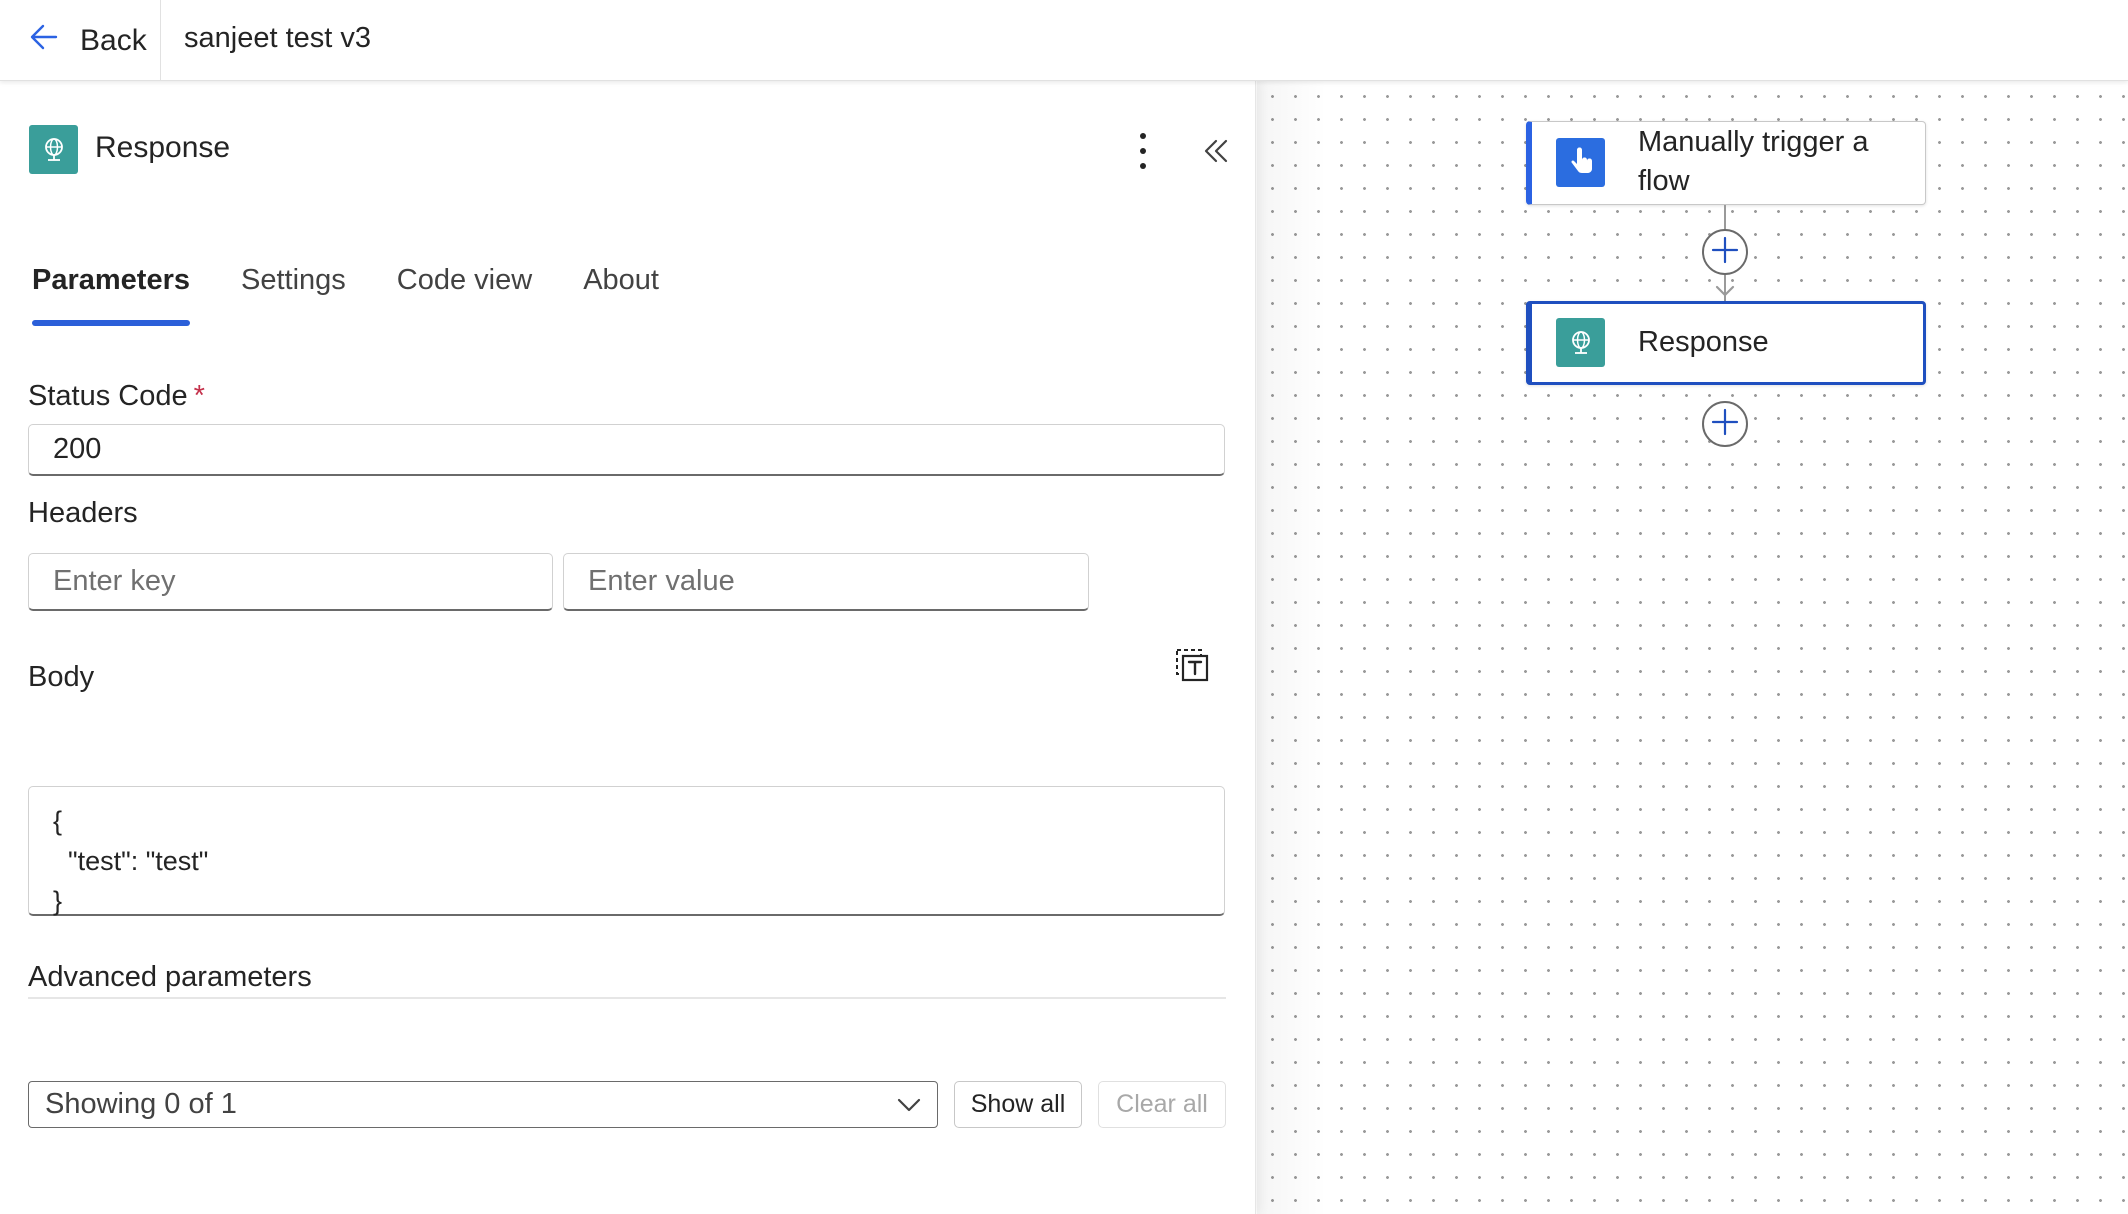  Describe the element at coordinates (1162, 1104) in the screenshot. I see `clear-all-button: Clear all` at that location.